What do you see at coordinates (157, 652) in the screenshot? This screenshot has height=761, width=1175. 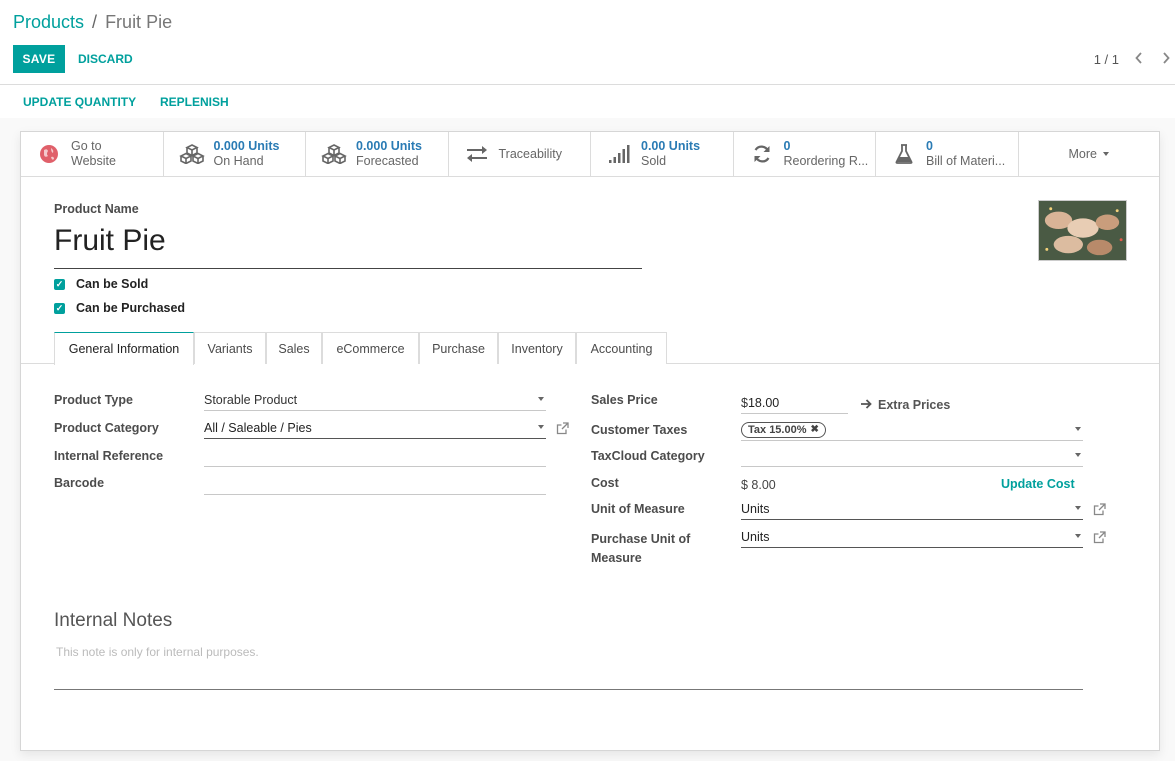 I see `internal-notes-input: This note is only for internal purposes.` at bounding box center [157, 652].